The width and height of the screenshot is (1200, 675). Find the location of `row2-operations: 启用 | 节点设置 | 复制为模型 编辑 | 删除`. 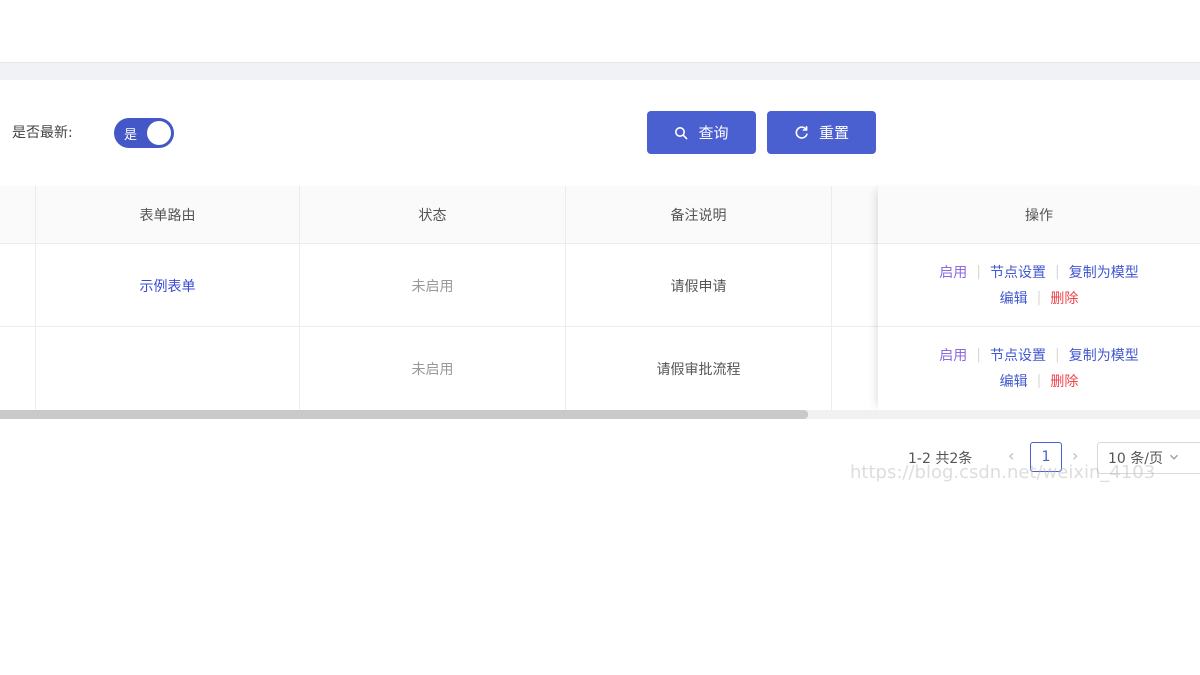

row2-operations: 启用 | 节点设置 | 复制为模型 编辑 | 删除 is located at coordinates (1039, 368).